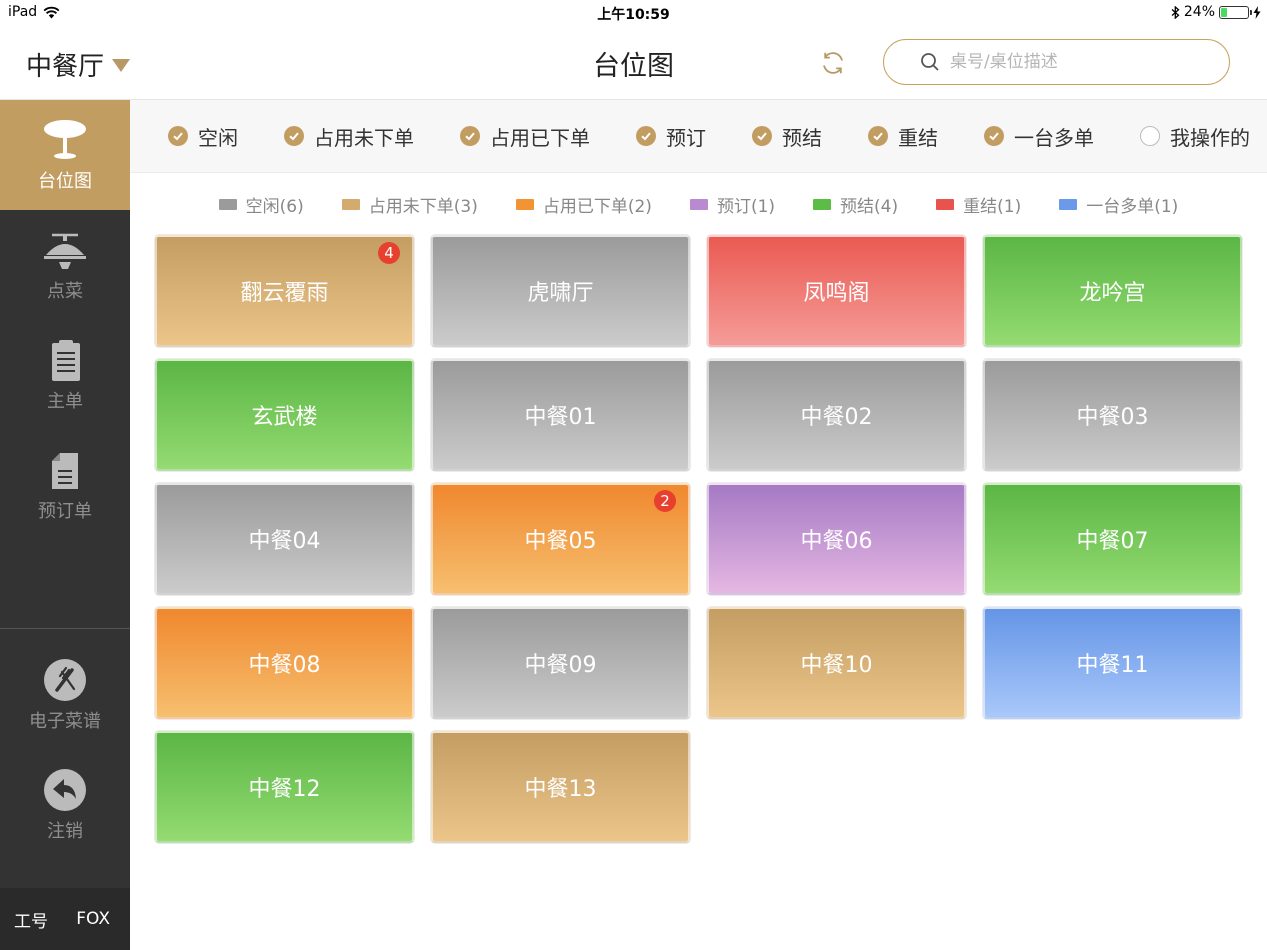 This screenshot has height=950, width=1267. I want to click on battery-icon, so click(1235, 12).